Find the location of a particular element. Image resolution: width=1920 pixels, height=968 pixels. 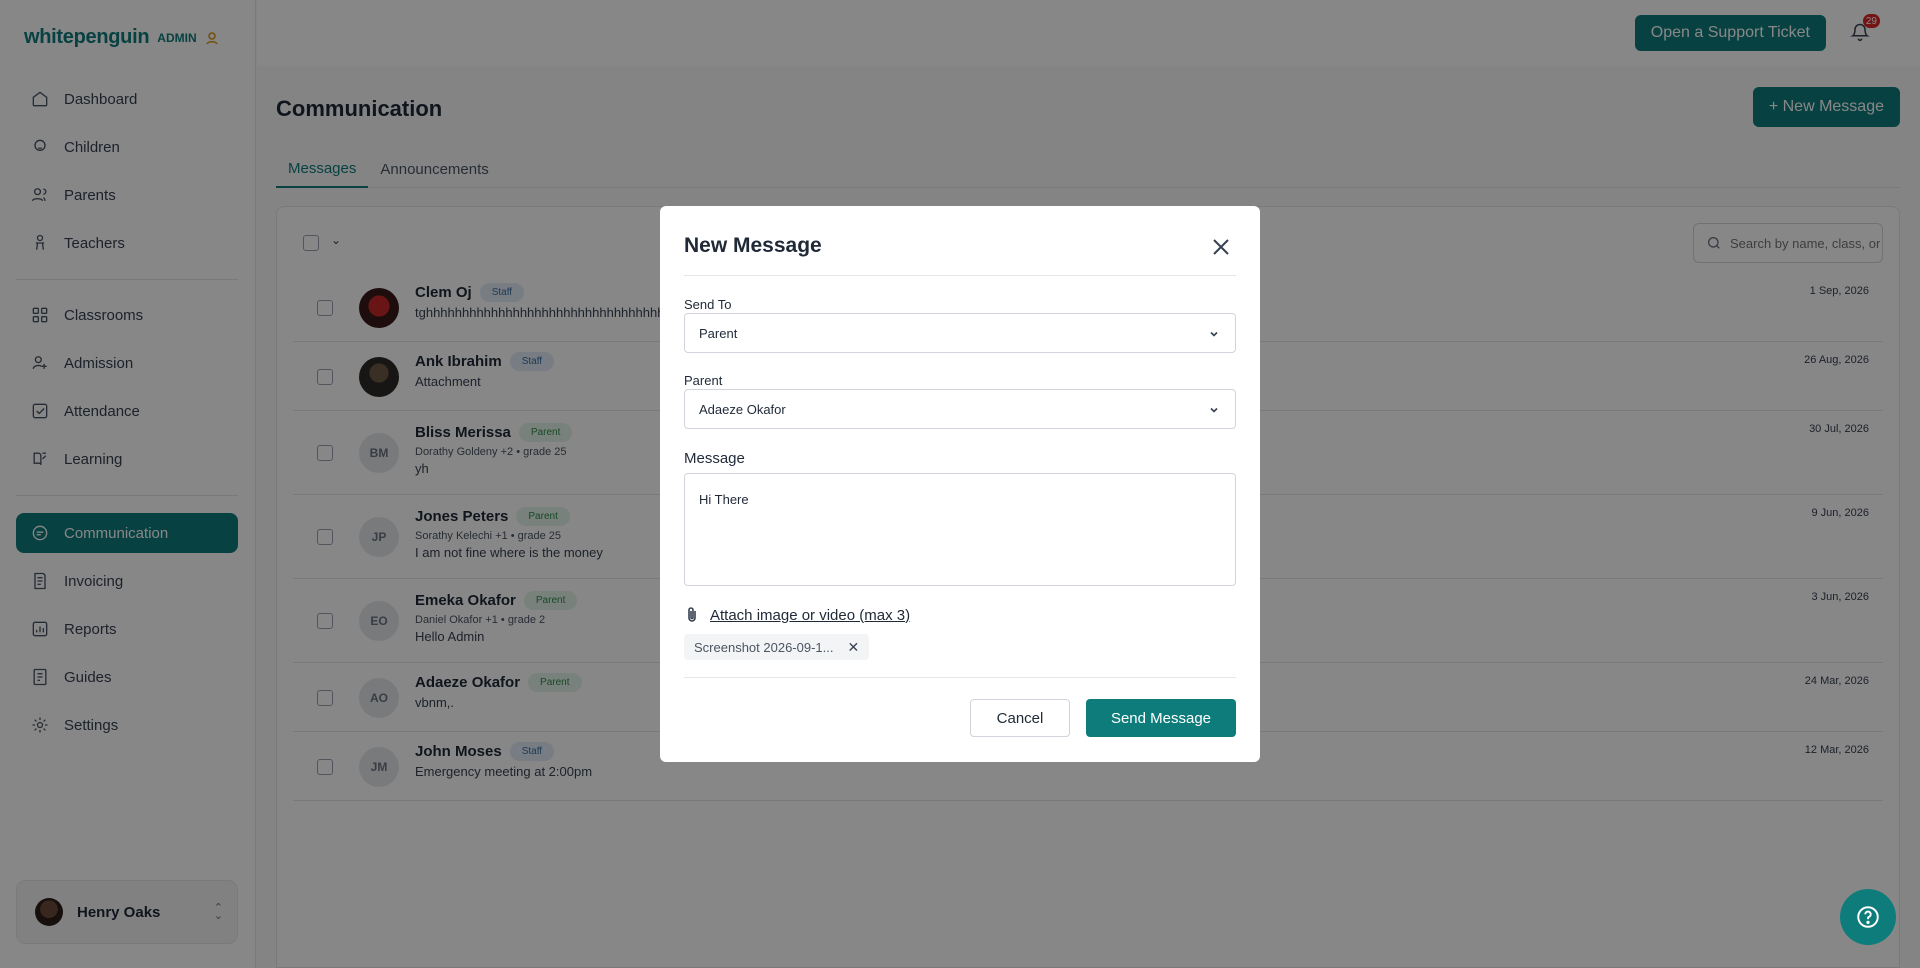

parent-select: Adaeze Okafor is located at coordinates (960, 409).